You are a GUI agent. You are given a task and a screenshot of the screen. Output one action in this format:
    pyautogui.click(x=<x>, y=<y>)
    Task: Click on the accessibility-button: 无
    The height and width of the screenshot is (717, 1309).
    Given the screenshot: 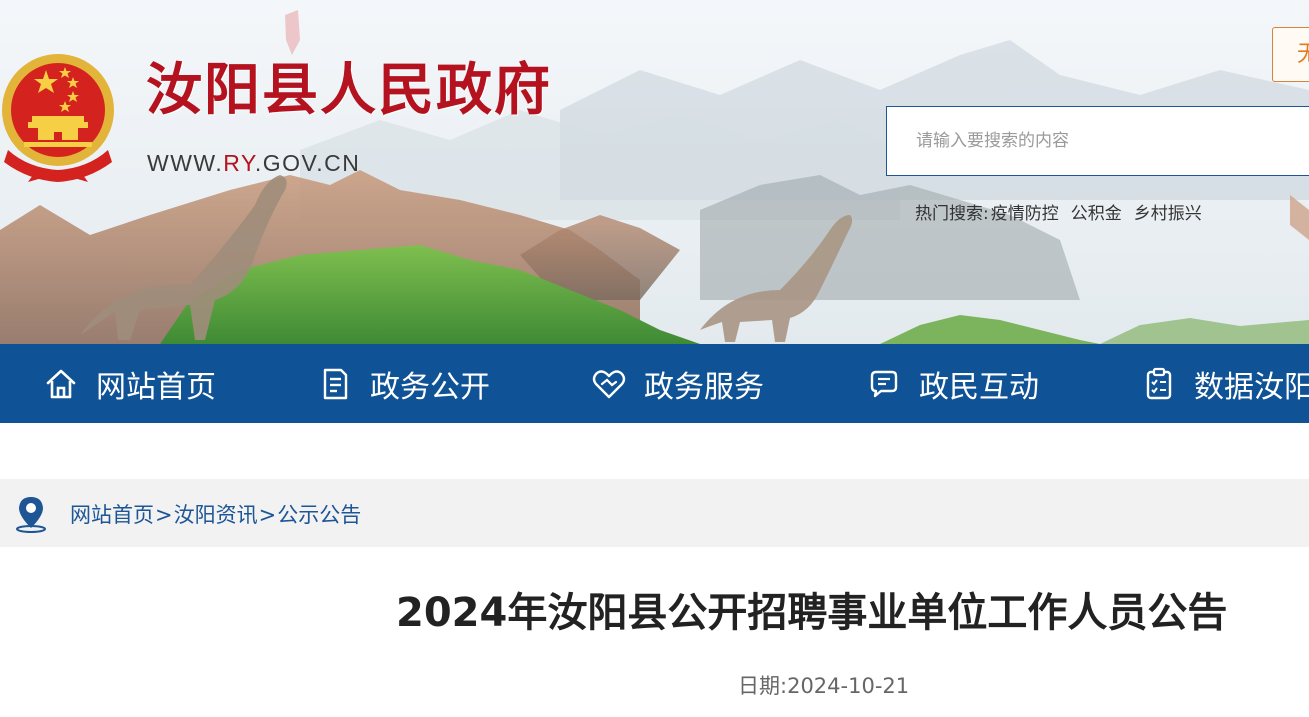 What is the action you would take?
    pyautogui.click(x=1290, y=54)
    